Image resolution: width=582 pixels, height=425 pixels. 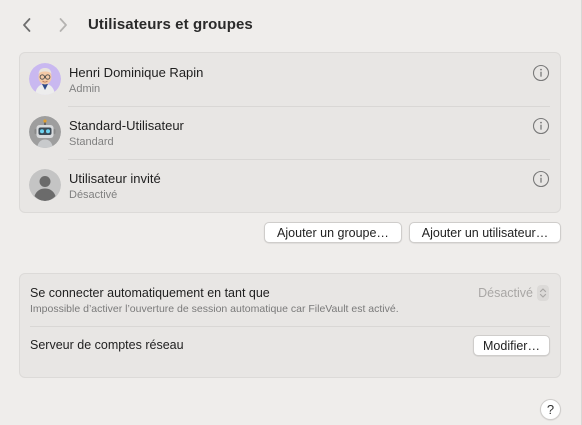 I want to click on help-button: ?, so click(x=550, y=409).